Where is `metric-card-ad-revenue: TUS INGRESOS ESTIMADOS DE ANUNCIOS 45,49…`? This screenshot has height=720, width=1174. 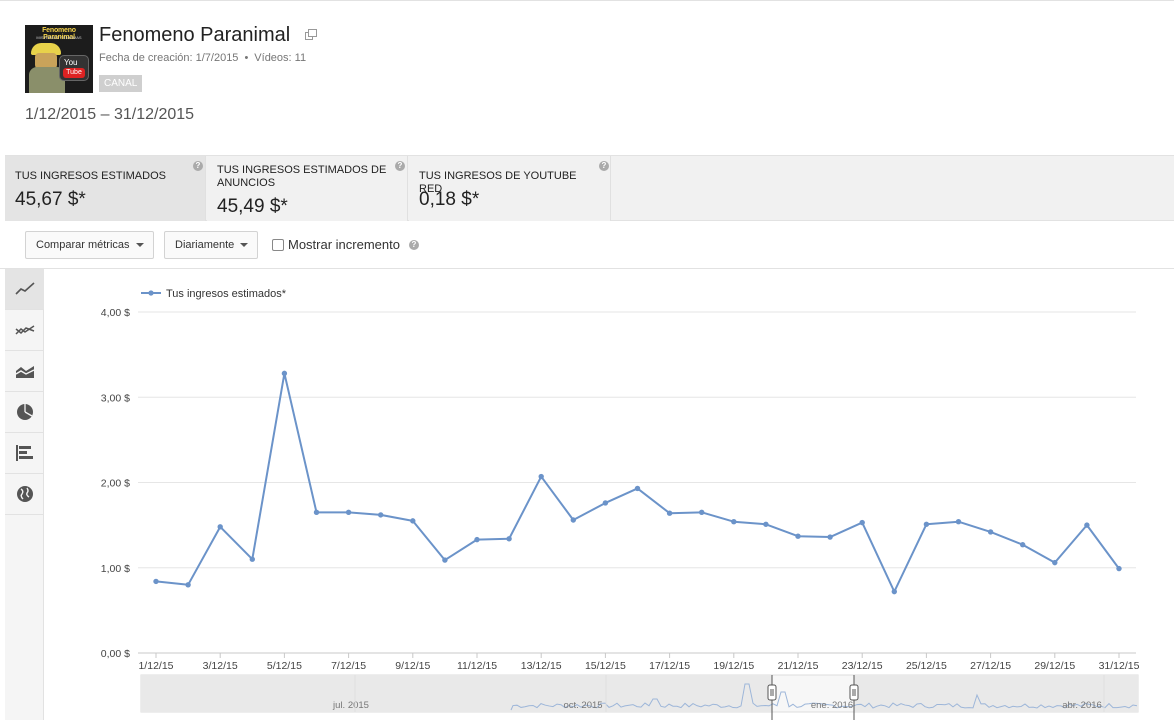 metric-card-ad-revenue: TUS INGRESOS ESTIMADOS DE ANUNCIOS 45,49… is located at coordinates (307, 188).